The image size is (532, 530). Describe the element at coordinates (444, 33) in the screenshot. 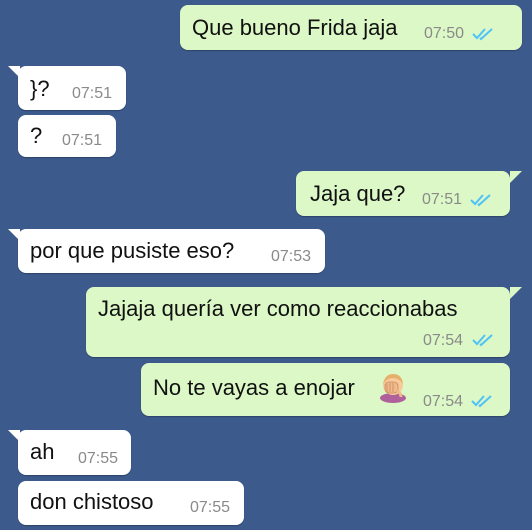

I see `message-time: 07:50` at that location.